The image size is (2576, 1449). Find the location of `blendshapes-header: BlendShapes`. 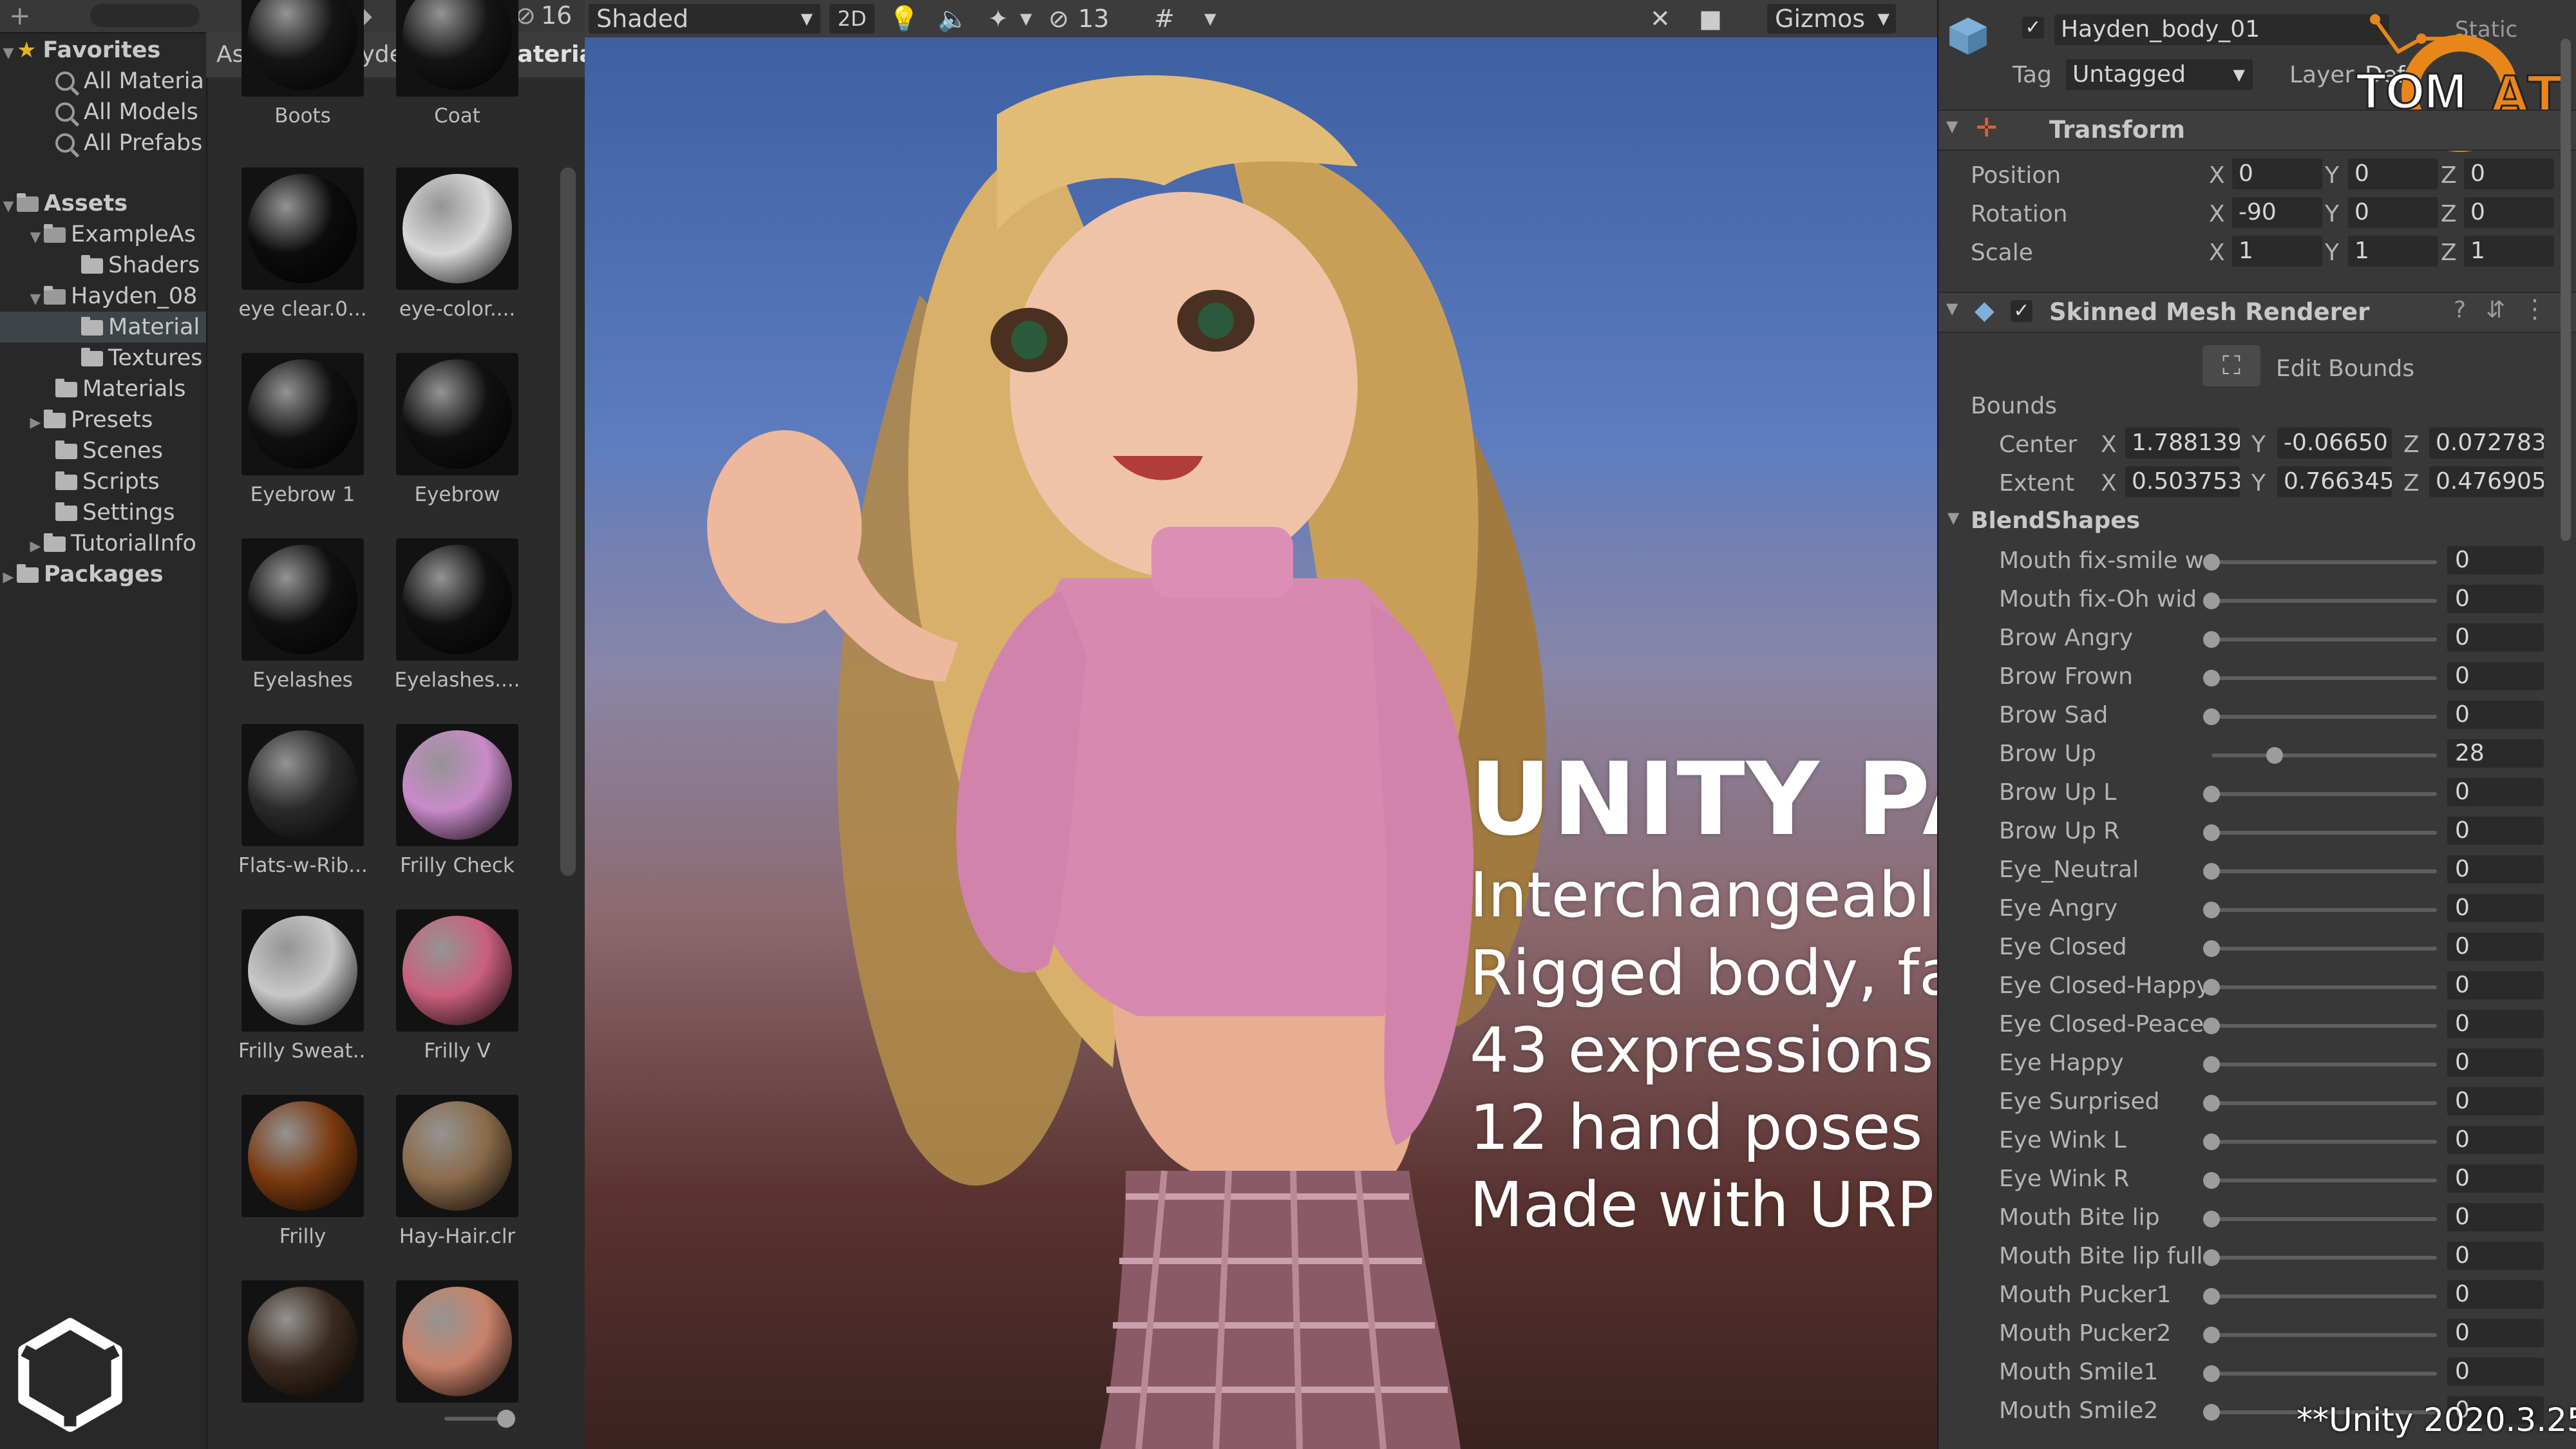

blendshapes-header: BlendShapes is located at coordinates (2055, 521).